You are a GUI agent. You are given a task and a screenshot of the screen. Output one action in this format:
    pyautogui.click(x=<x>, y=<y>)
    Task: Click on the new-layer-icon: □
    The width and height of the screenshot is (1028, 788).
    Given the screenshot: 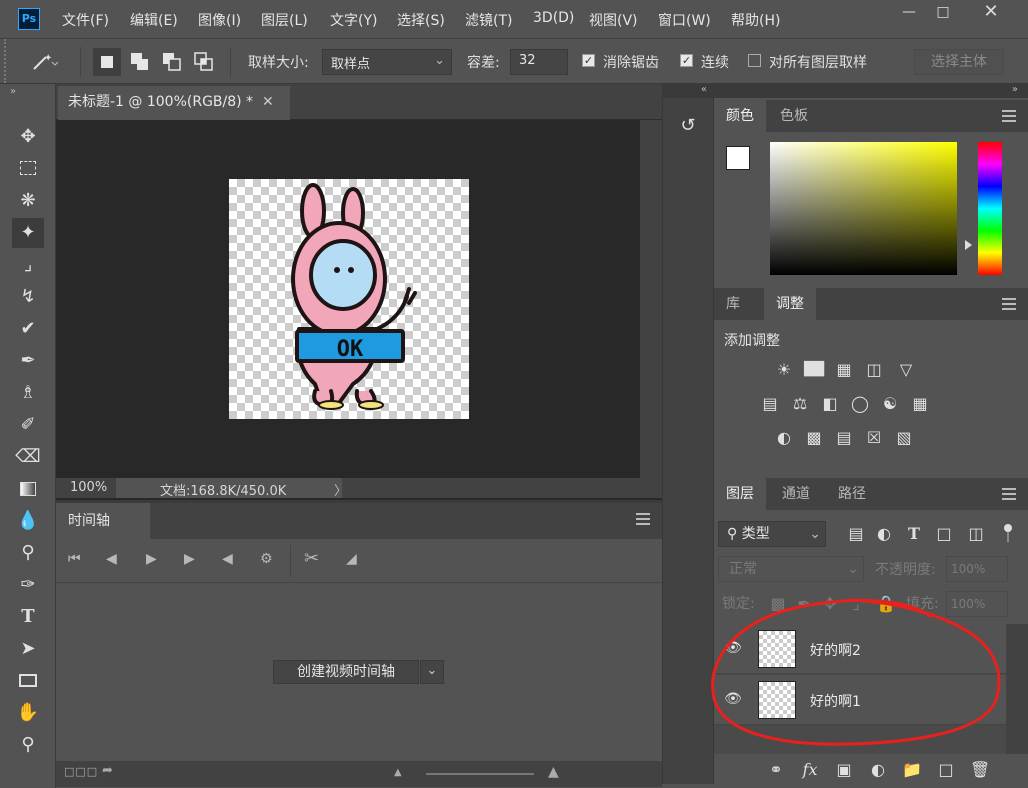 What is the action you would take?
    pyautogui.click(x=946, y=770)
    